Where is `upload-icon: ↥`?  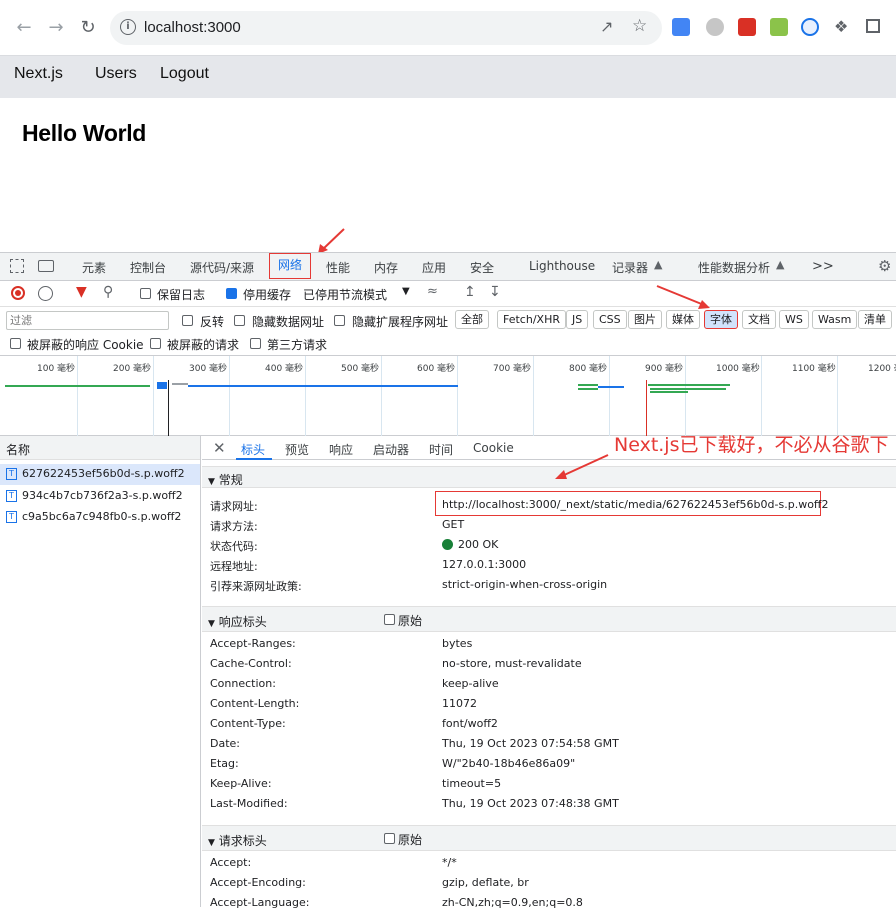 upload-icon: ↥ is located at coordinates (470, 292).